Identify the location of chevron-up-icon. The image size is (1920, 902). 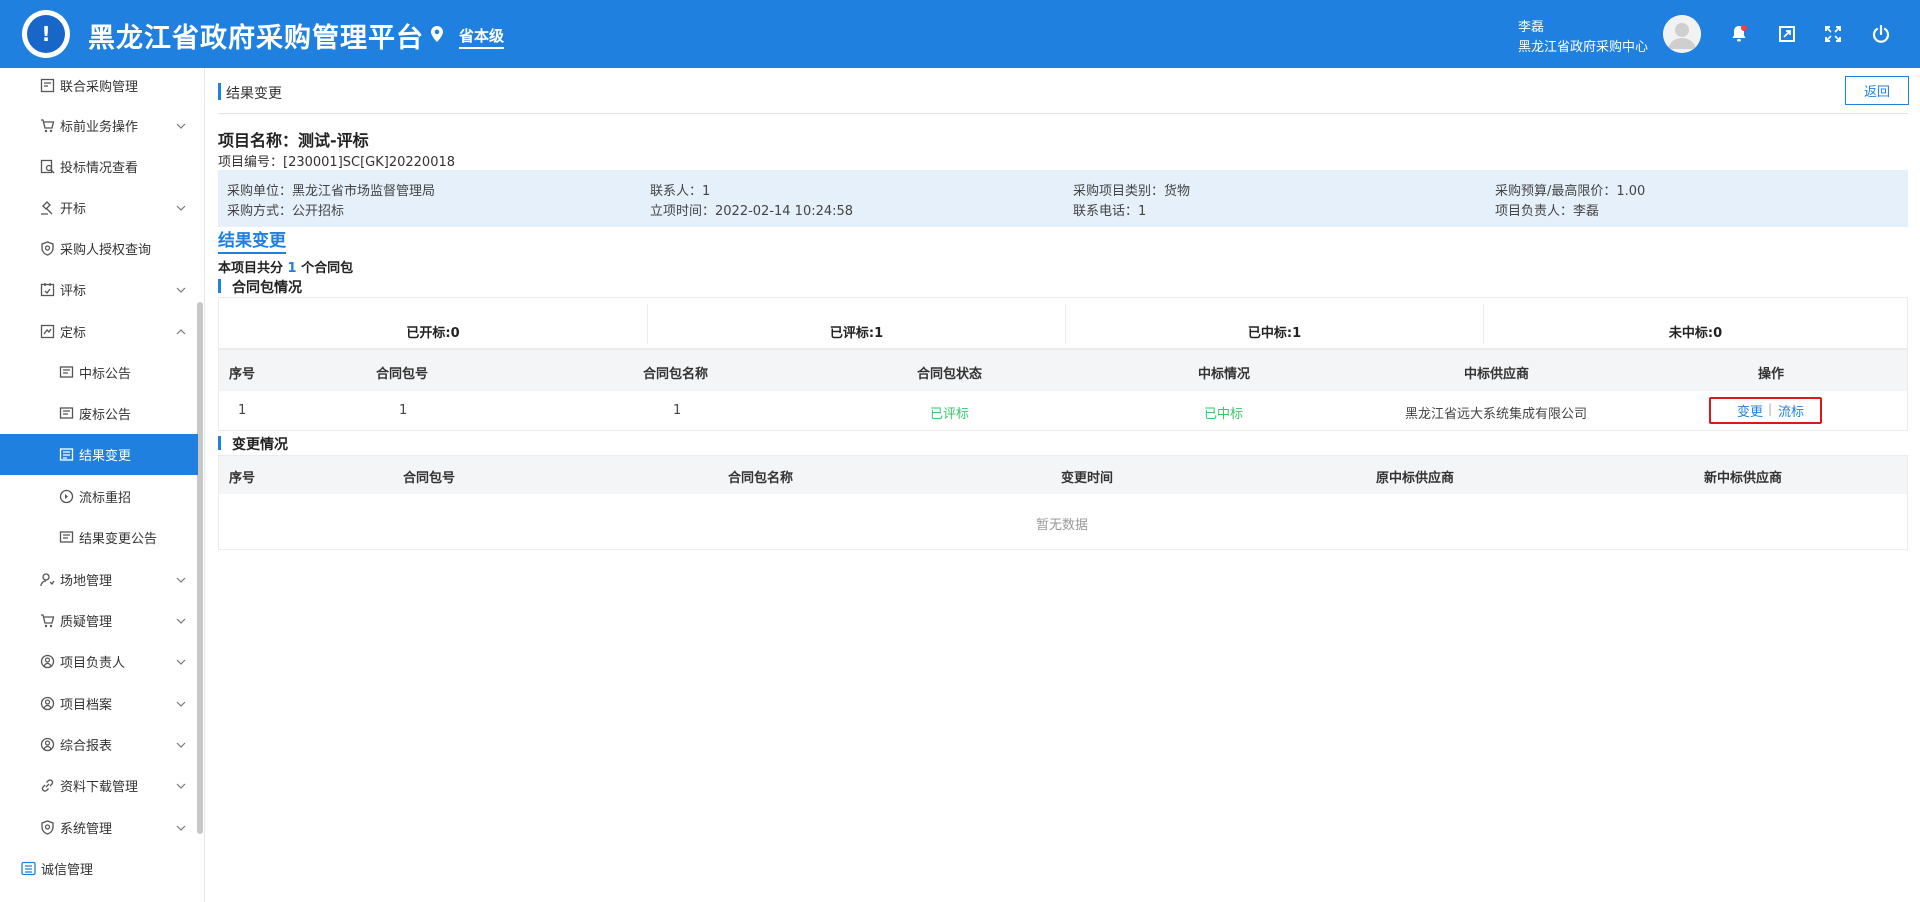
(181, 331).